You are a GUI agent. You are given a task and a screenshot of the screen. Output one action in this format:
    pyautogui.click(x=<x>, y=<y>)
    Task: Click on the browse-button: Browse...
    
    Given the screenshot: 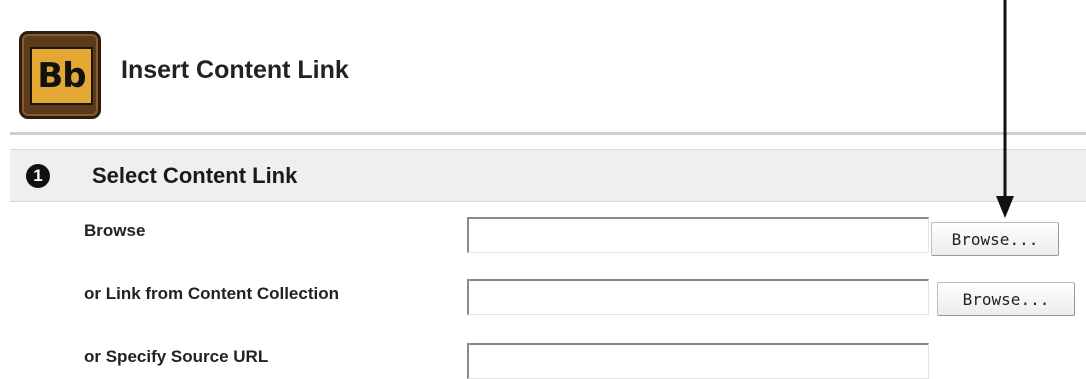 What is the action you would take?
    pyautogui.click(x=995, y=239)
    